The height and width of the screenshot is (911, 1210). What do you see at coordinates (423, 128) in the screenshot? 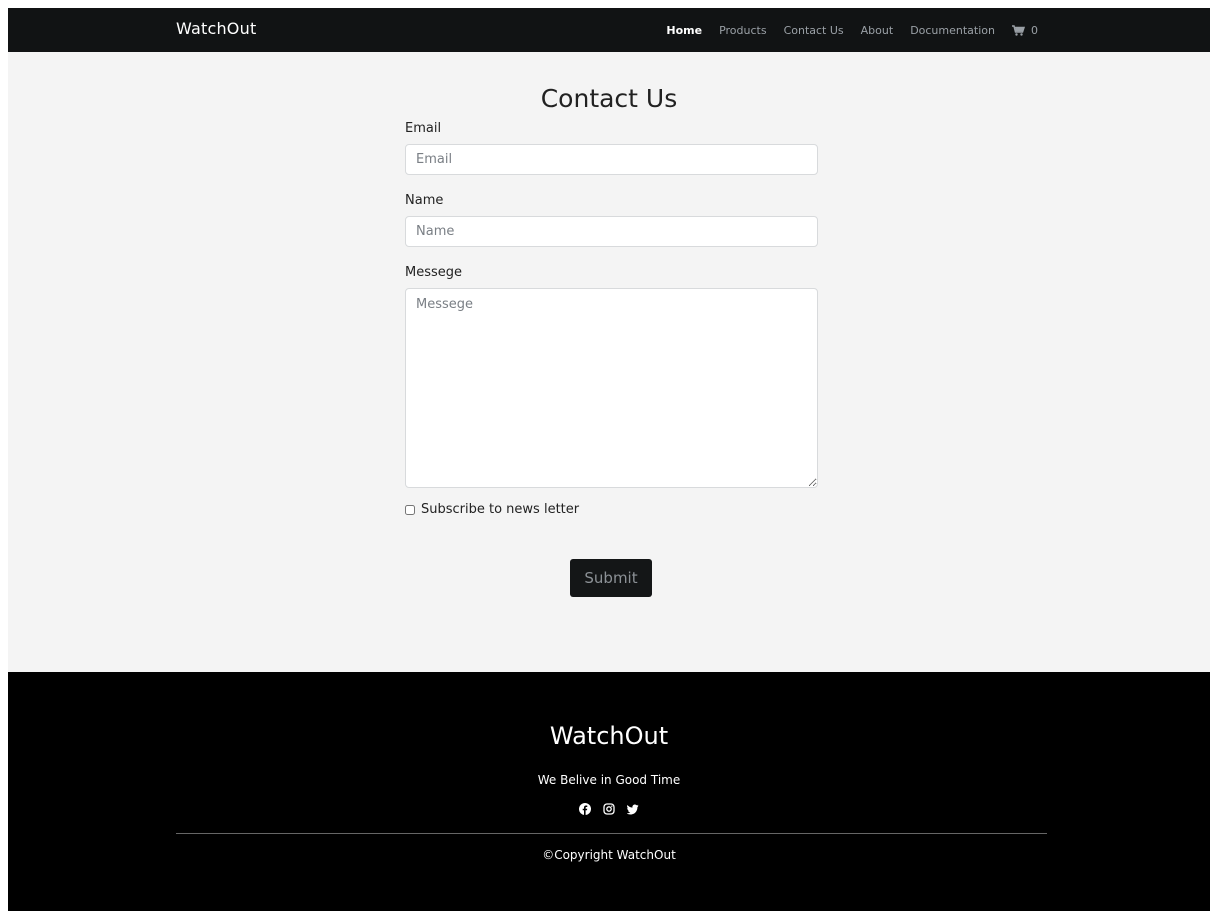
I see `email-label: Email` at bounding box center [423, 128].